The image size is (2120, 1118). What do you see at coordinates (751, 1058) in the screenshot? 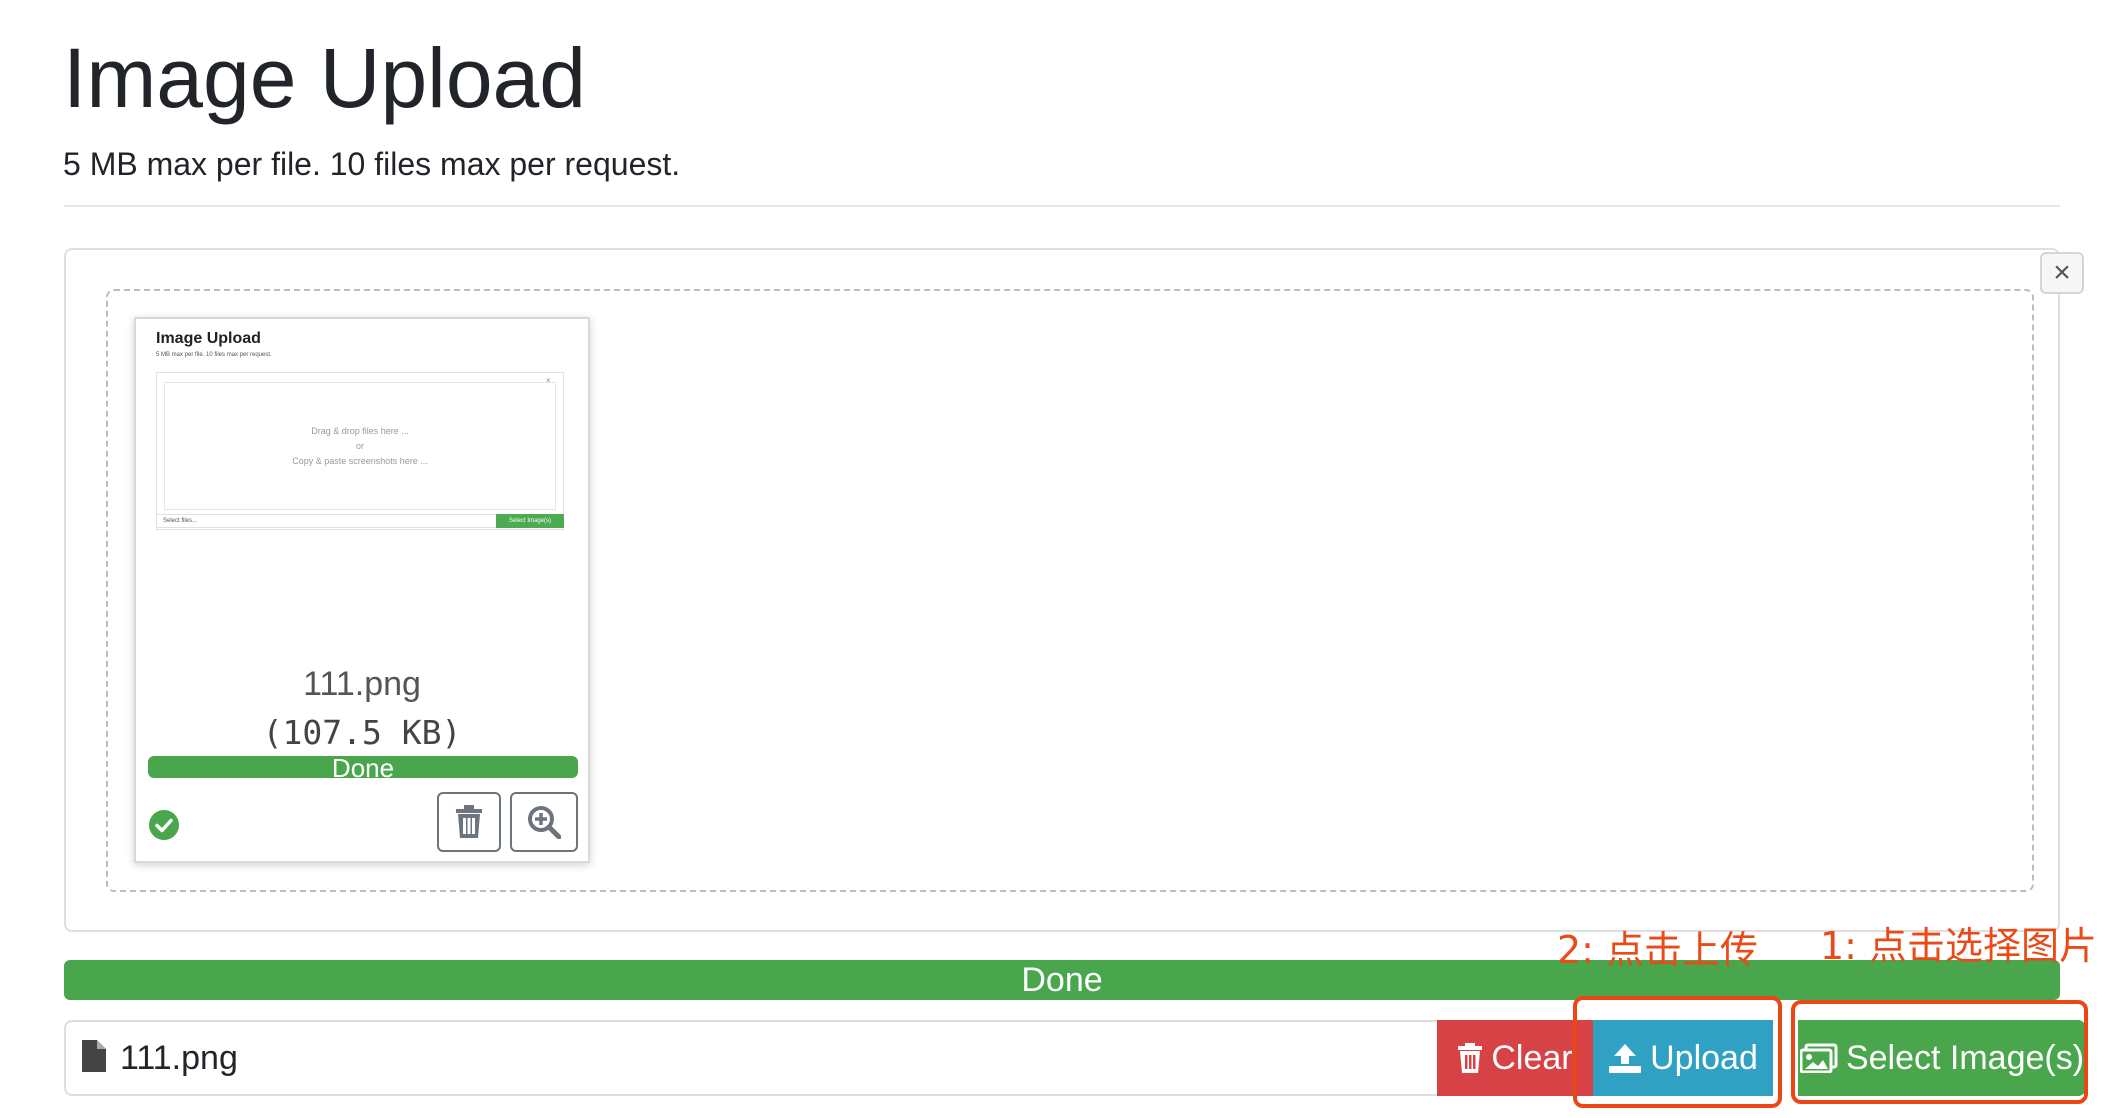
I see `file-caption` at bounding box center [751, 1058].